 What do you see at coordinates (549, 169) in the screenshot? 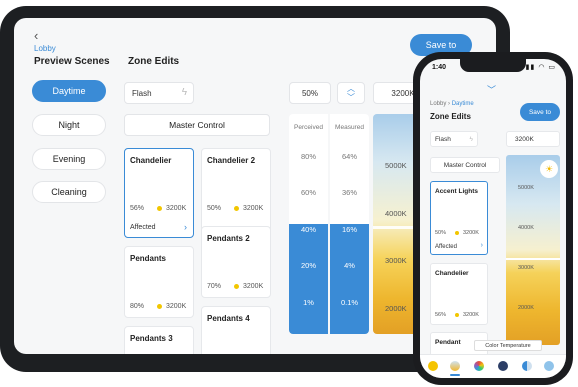
I see `sun-icon: ☀` at bounding box center [549, 169].